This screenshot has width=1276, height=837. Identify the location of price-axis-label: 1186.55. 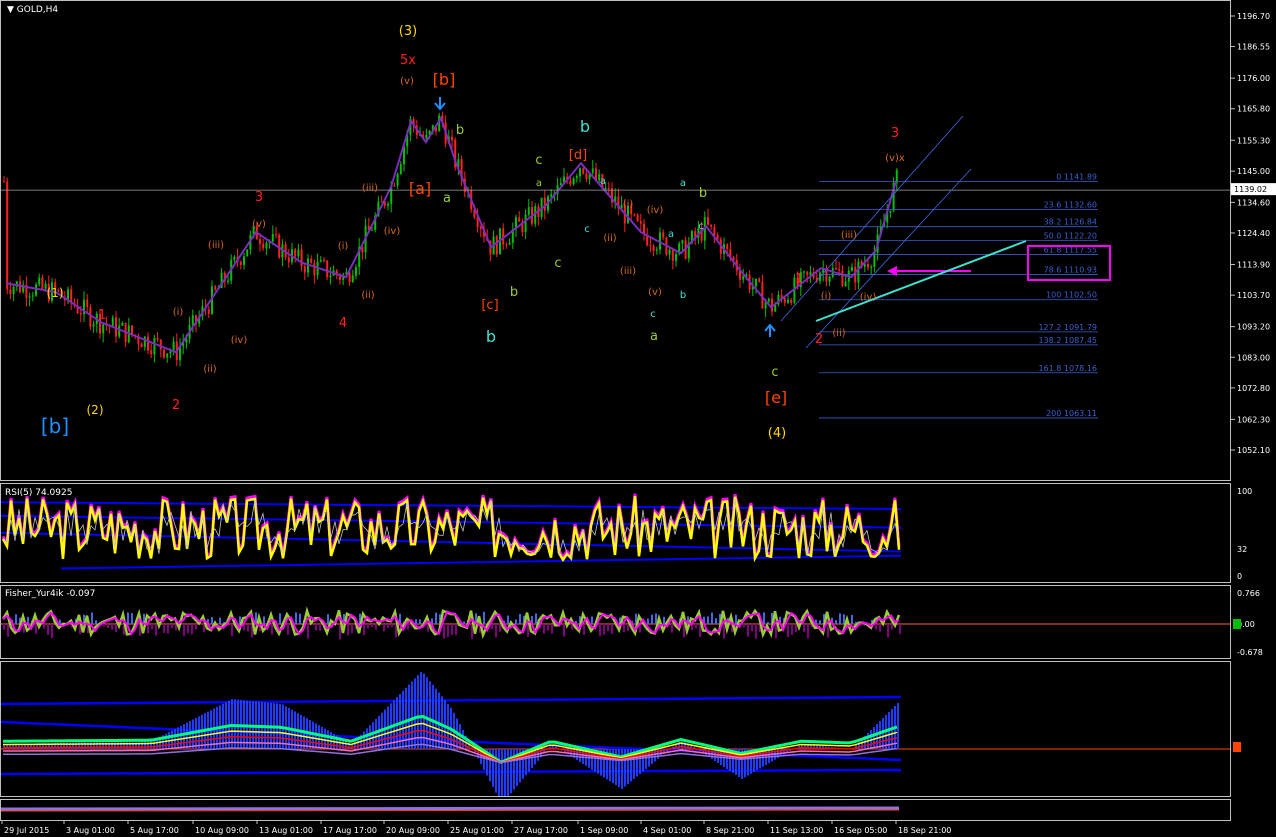
(1253, 46).